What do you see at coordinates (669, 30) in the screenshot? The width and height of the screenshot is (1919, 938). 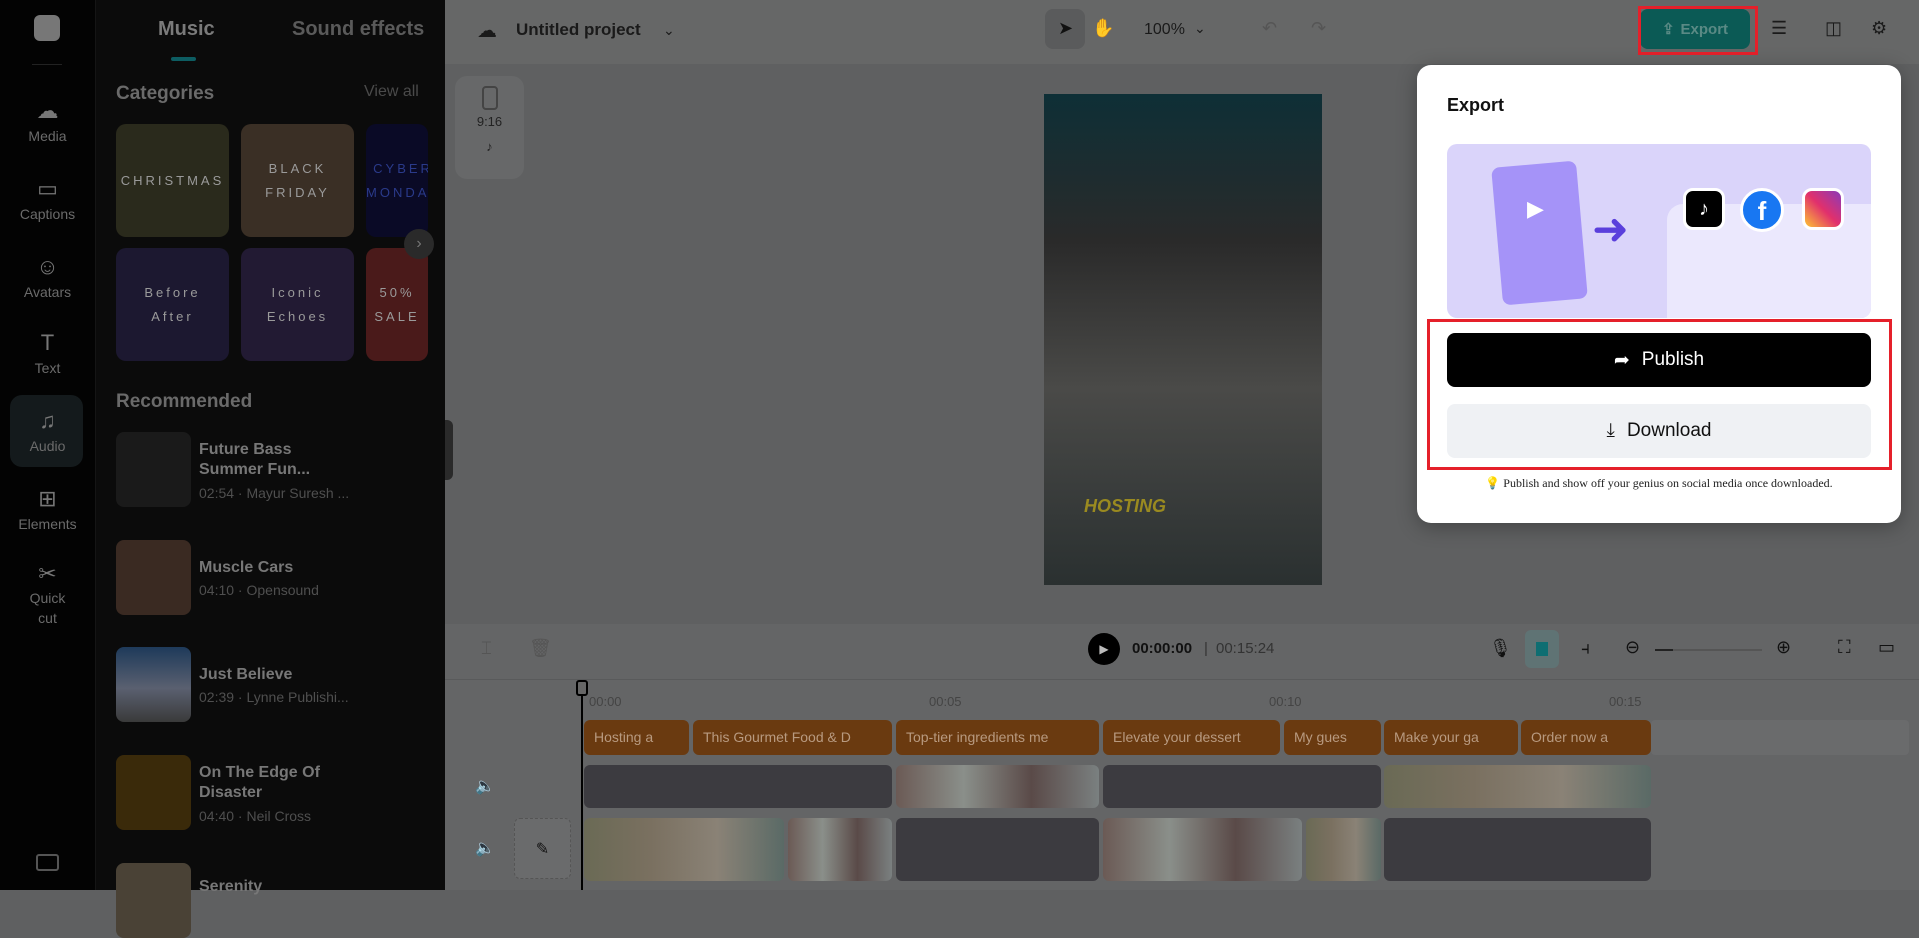 I see `chevron-down-icon: ⌄` at bounding box center [669, 30].